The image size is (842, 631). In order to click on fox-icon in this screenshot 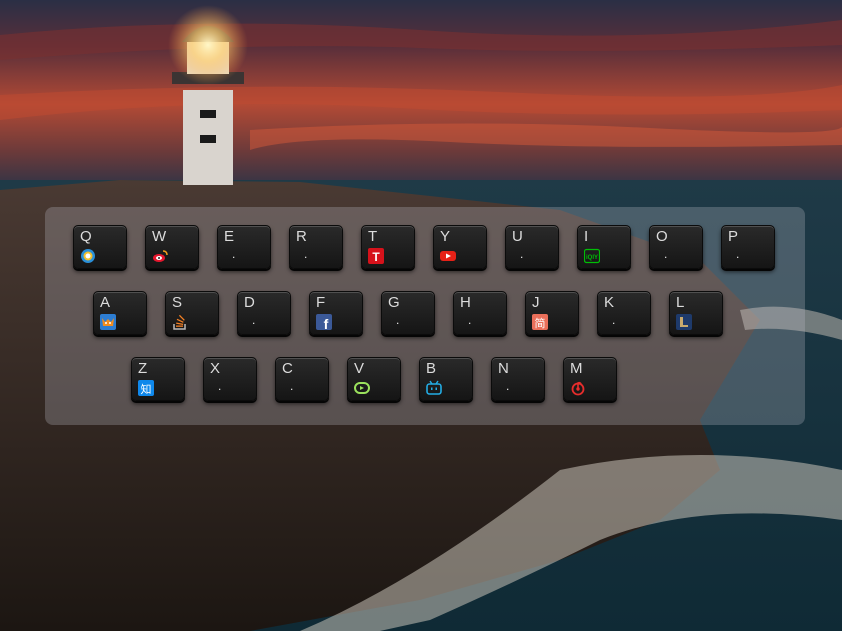, I will do `click(108, 322)`.